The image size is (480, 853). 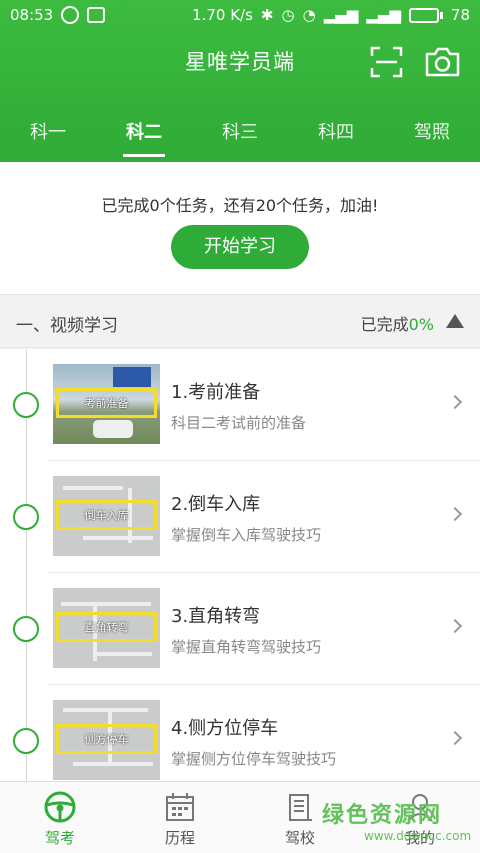 What do you see at coordinates (179, 838) in the screenshot?
I see `nav-label: 历程` at bounding box center [179, 838].